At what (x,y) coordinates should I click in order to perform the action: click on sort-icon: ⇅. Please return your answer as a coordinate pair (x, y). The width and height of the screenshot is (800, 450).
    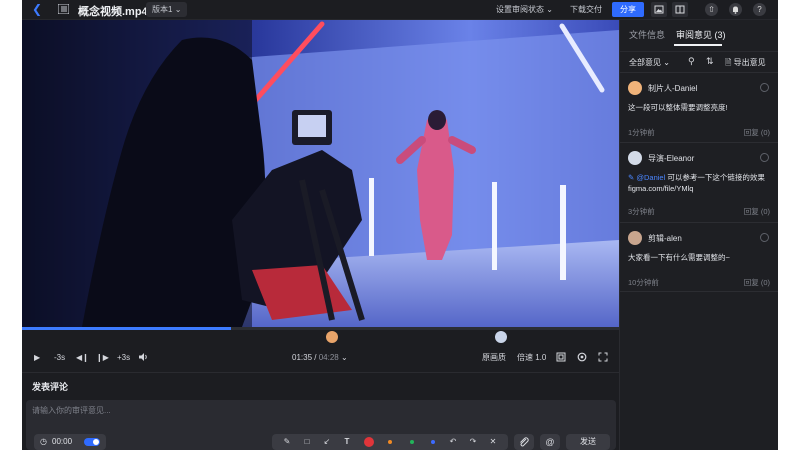
    Looking at the image, I should click on (710, 61).